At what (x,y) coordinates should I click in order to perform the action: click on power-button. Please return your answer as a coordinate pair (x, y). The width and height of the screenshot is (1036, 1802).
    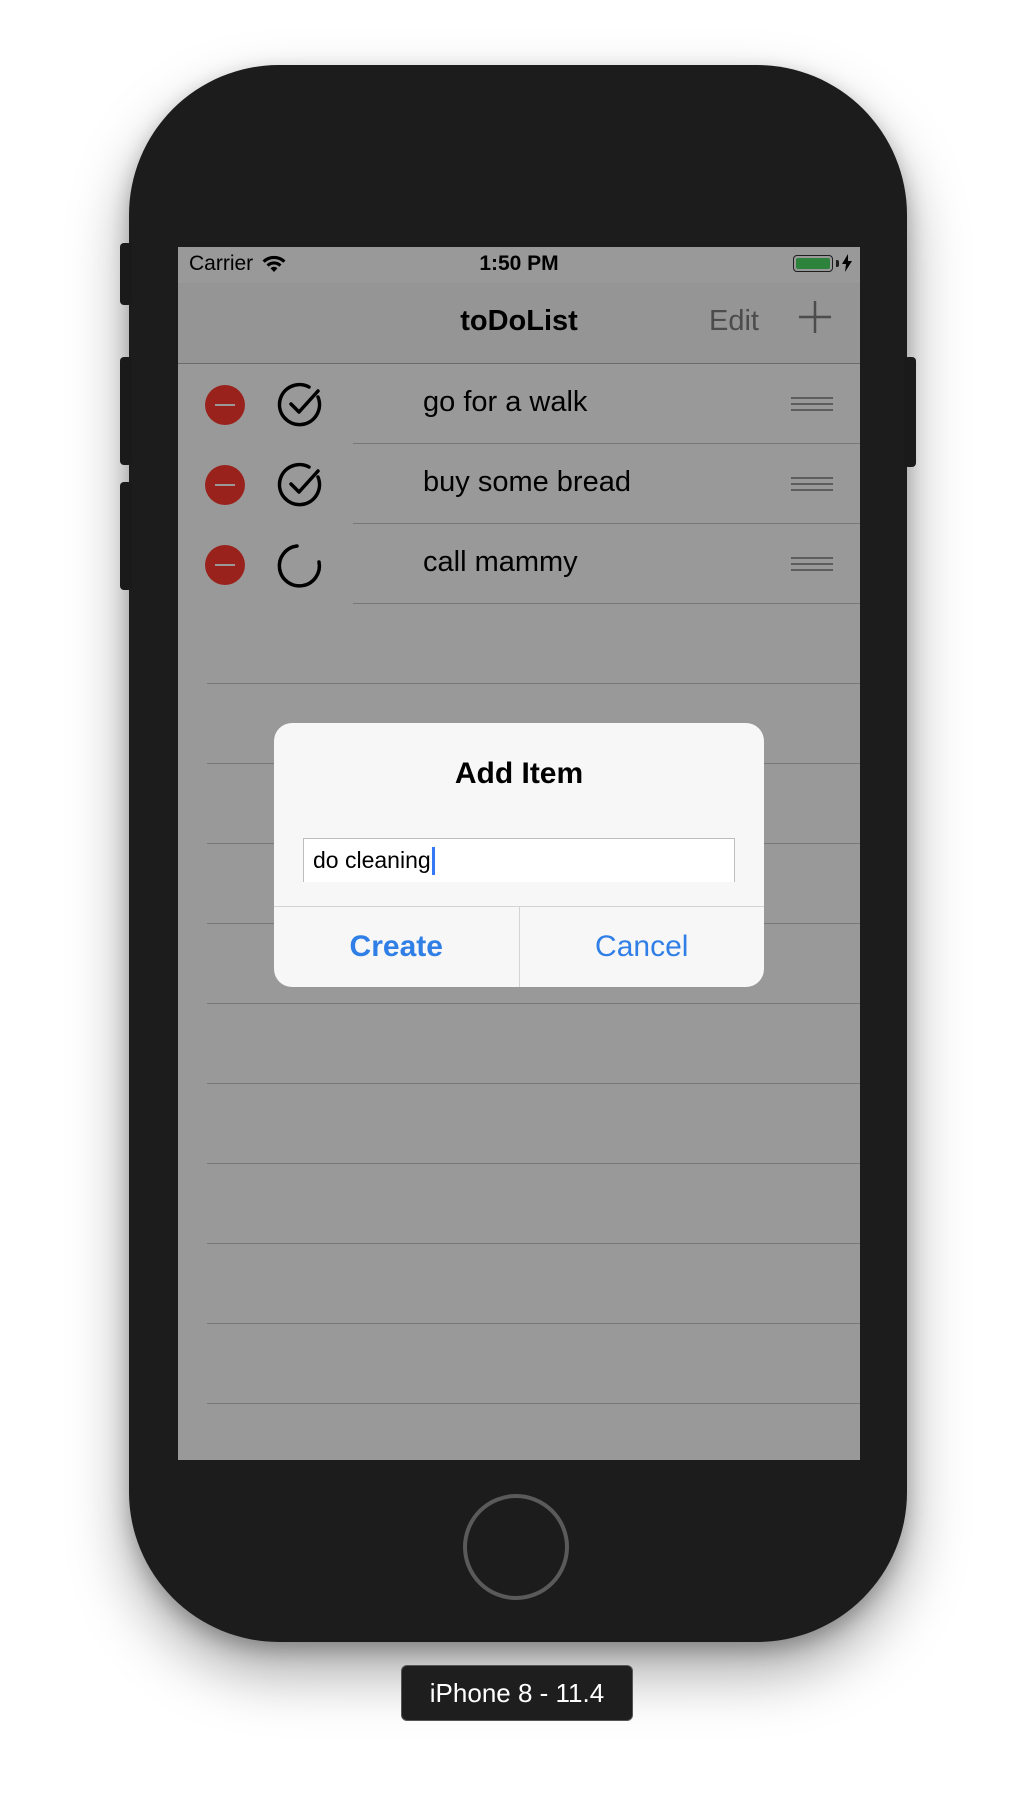
    Looking at the image, I should click on (910, 412).